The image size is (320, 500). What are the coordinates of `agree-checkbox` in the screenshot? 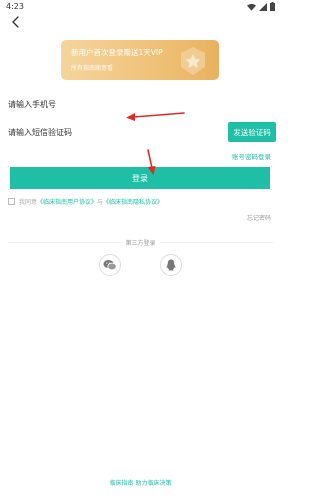 It's located at (11, 201).